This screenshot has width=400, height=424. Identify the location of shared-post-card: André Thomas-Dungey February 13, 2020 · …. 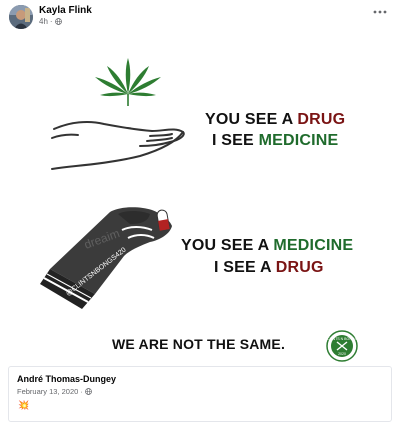
(200, 394).